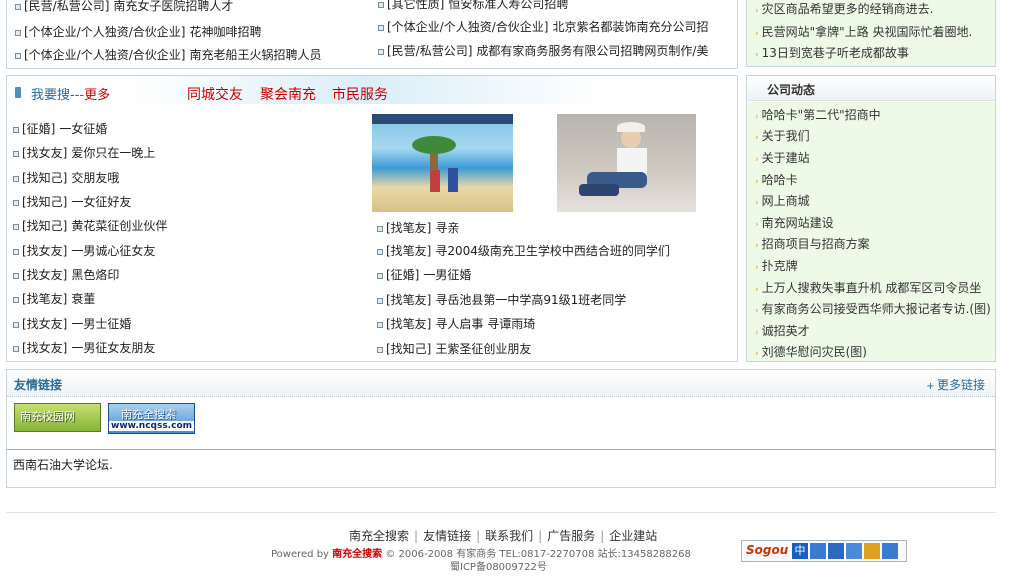  Describe the element at coordinates (872, 551) in the screenshot. I see `skin-icon` at that location.